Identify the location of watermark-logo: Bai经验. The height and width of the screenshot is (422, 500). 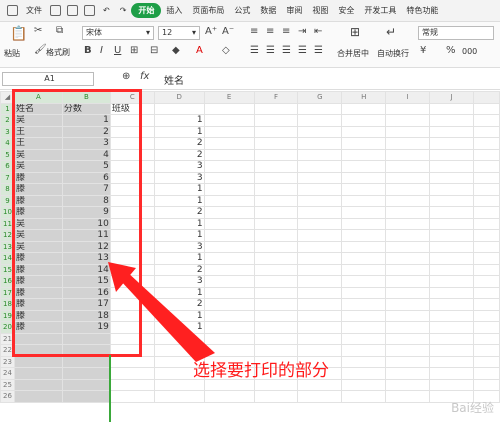
(472, 408).